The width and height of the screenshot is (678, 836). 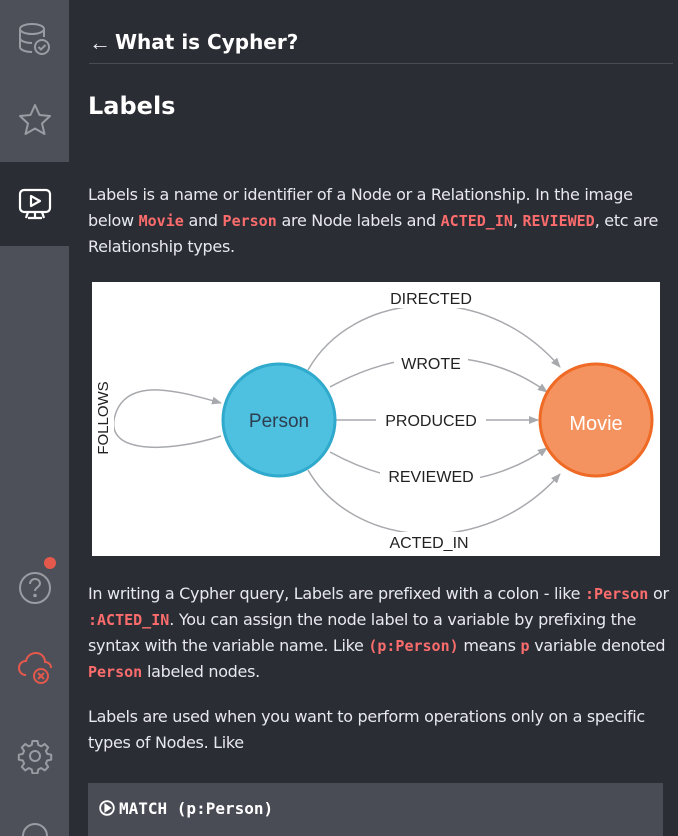 What do you see at coordinates (129, 620) in the screenshot?
I see `code-acted-in-label: :ACTED_IN` at bounding box center [129, 620].